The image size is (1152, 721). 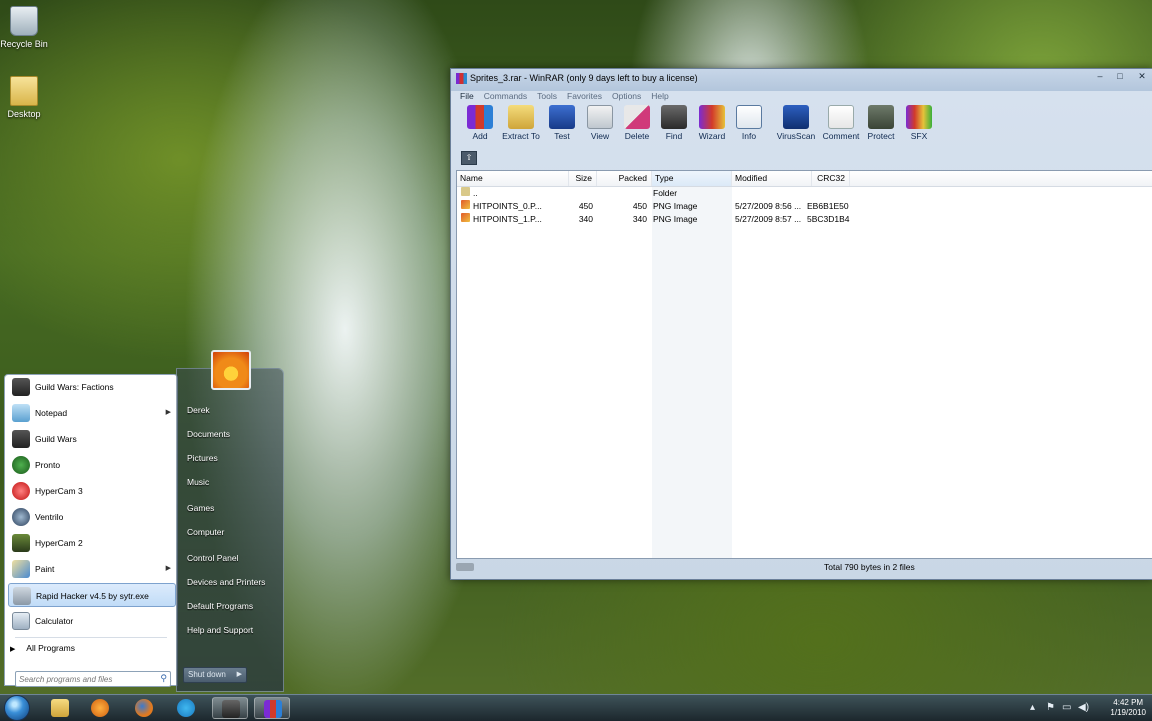 I want to click on media-player-icon, so click(x=100, y=708).